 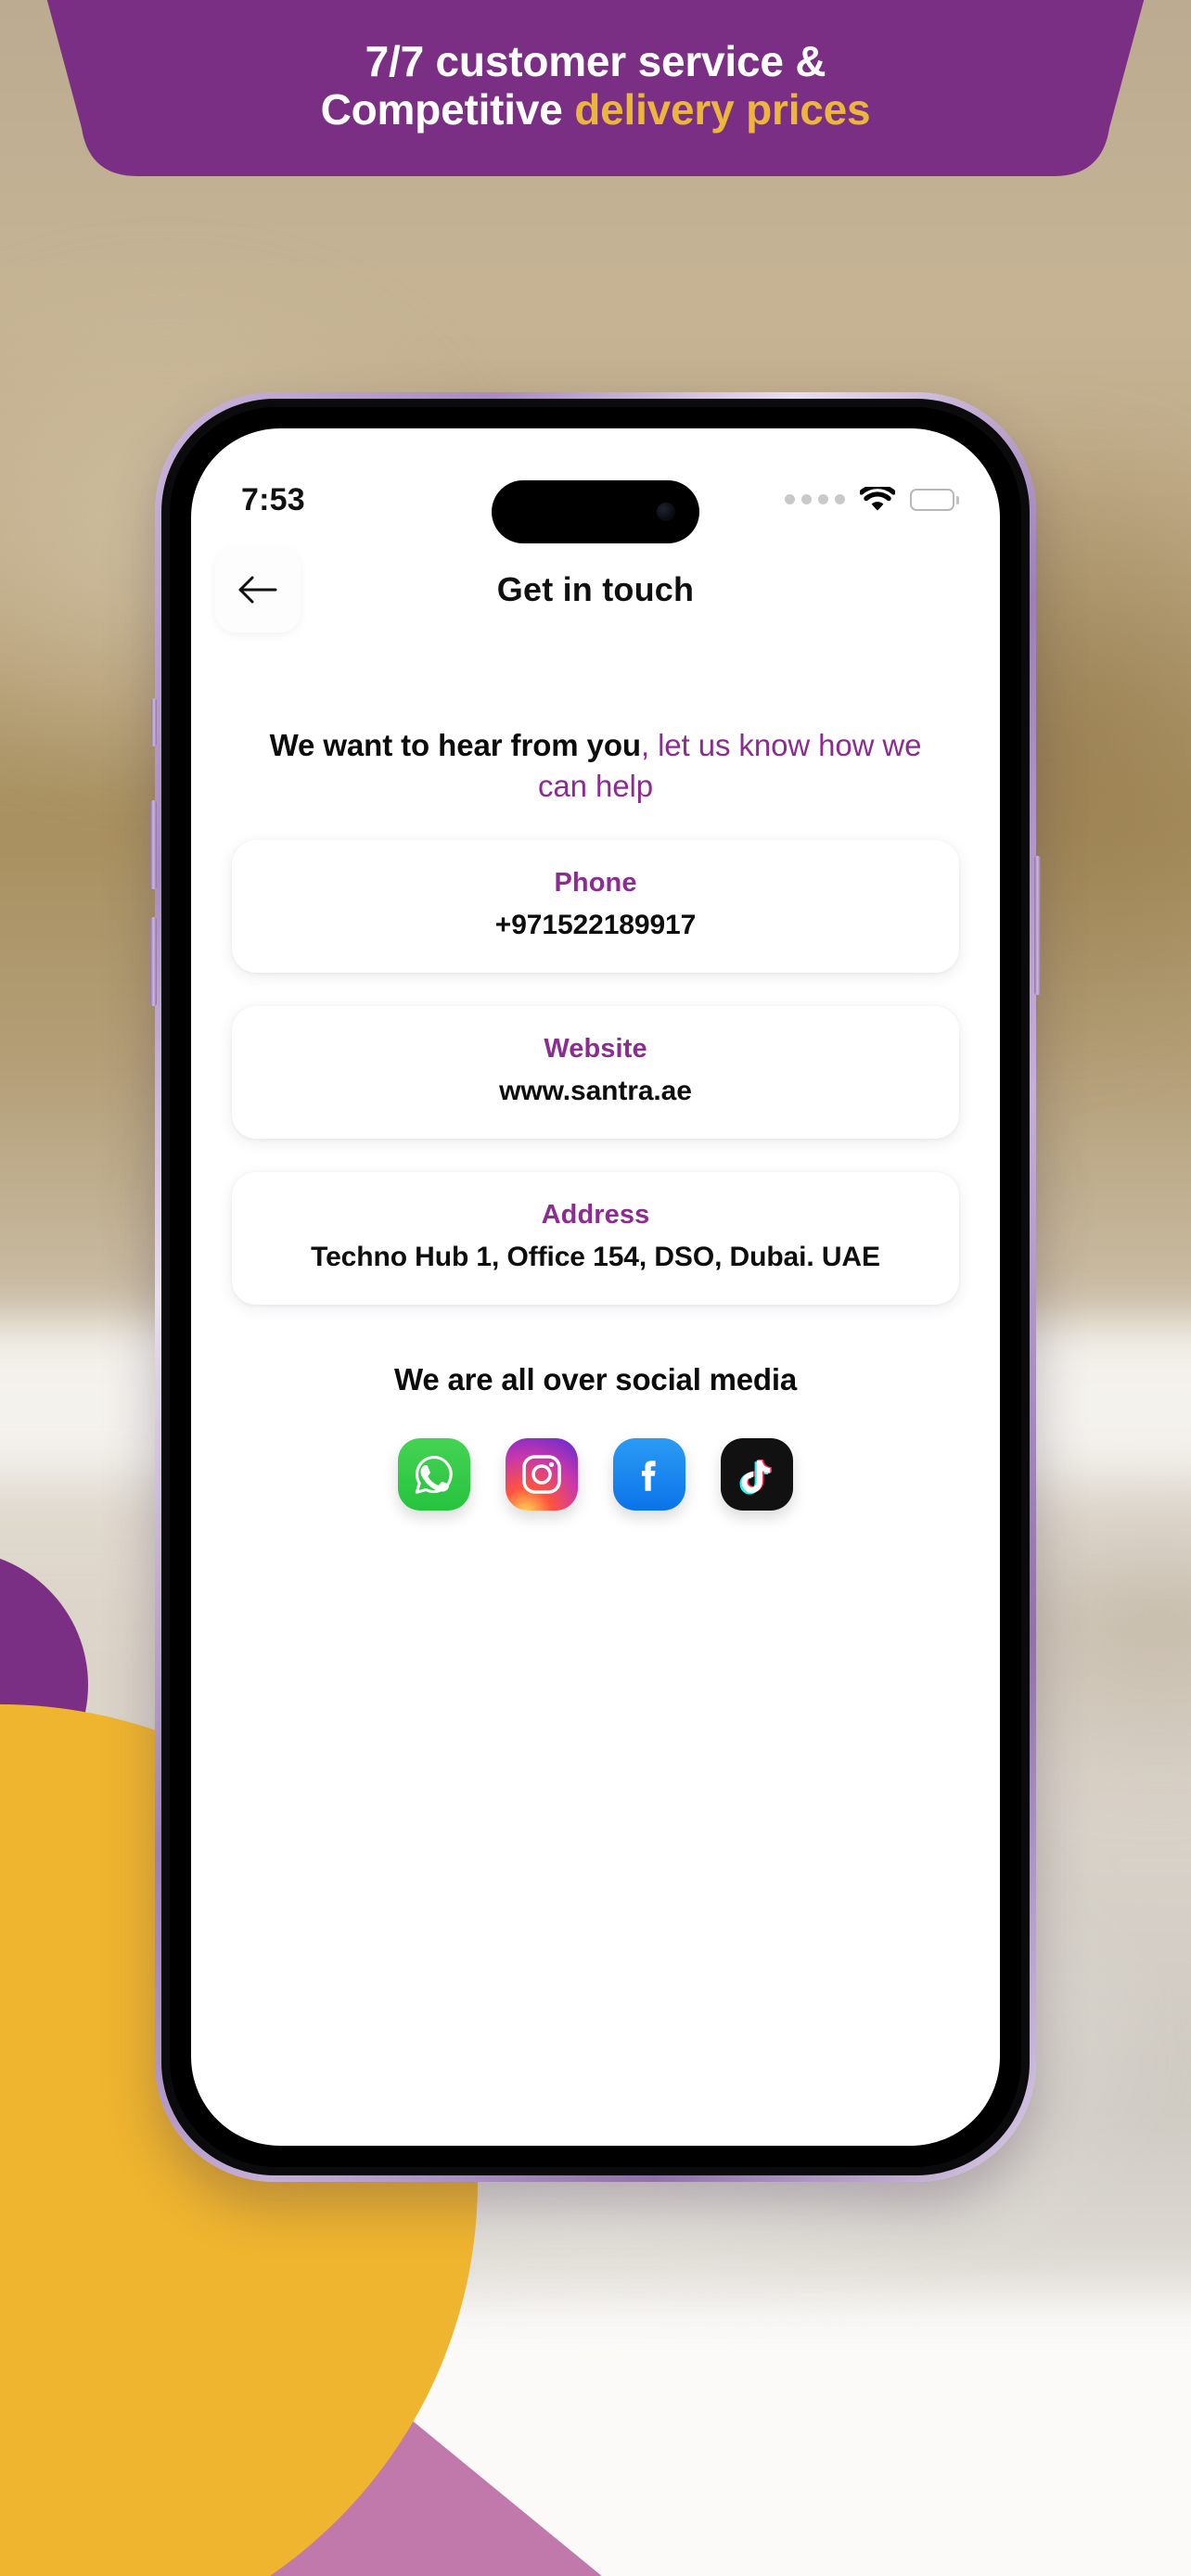 What do you see at coordinates (154, 722) in the screenshot?
I see `silence-switch` at bounding box center [154, 722].